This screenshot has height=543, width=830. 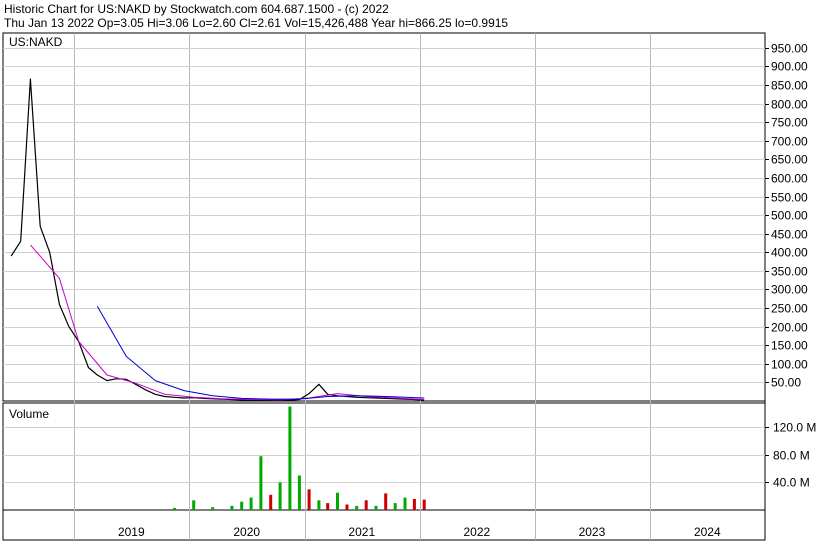 What do you see at coordinates (789, 142) in the screenshot?
I see `price-tick-label: 700.00` at bounding box center [789, 142].